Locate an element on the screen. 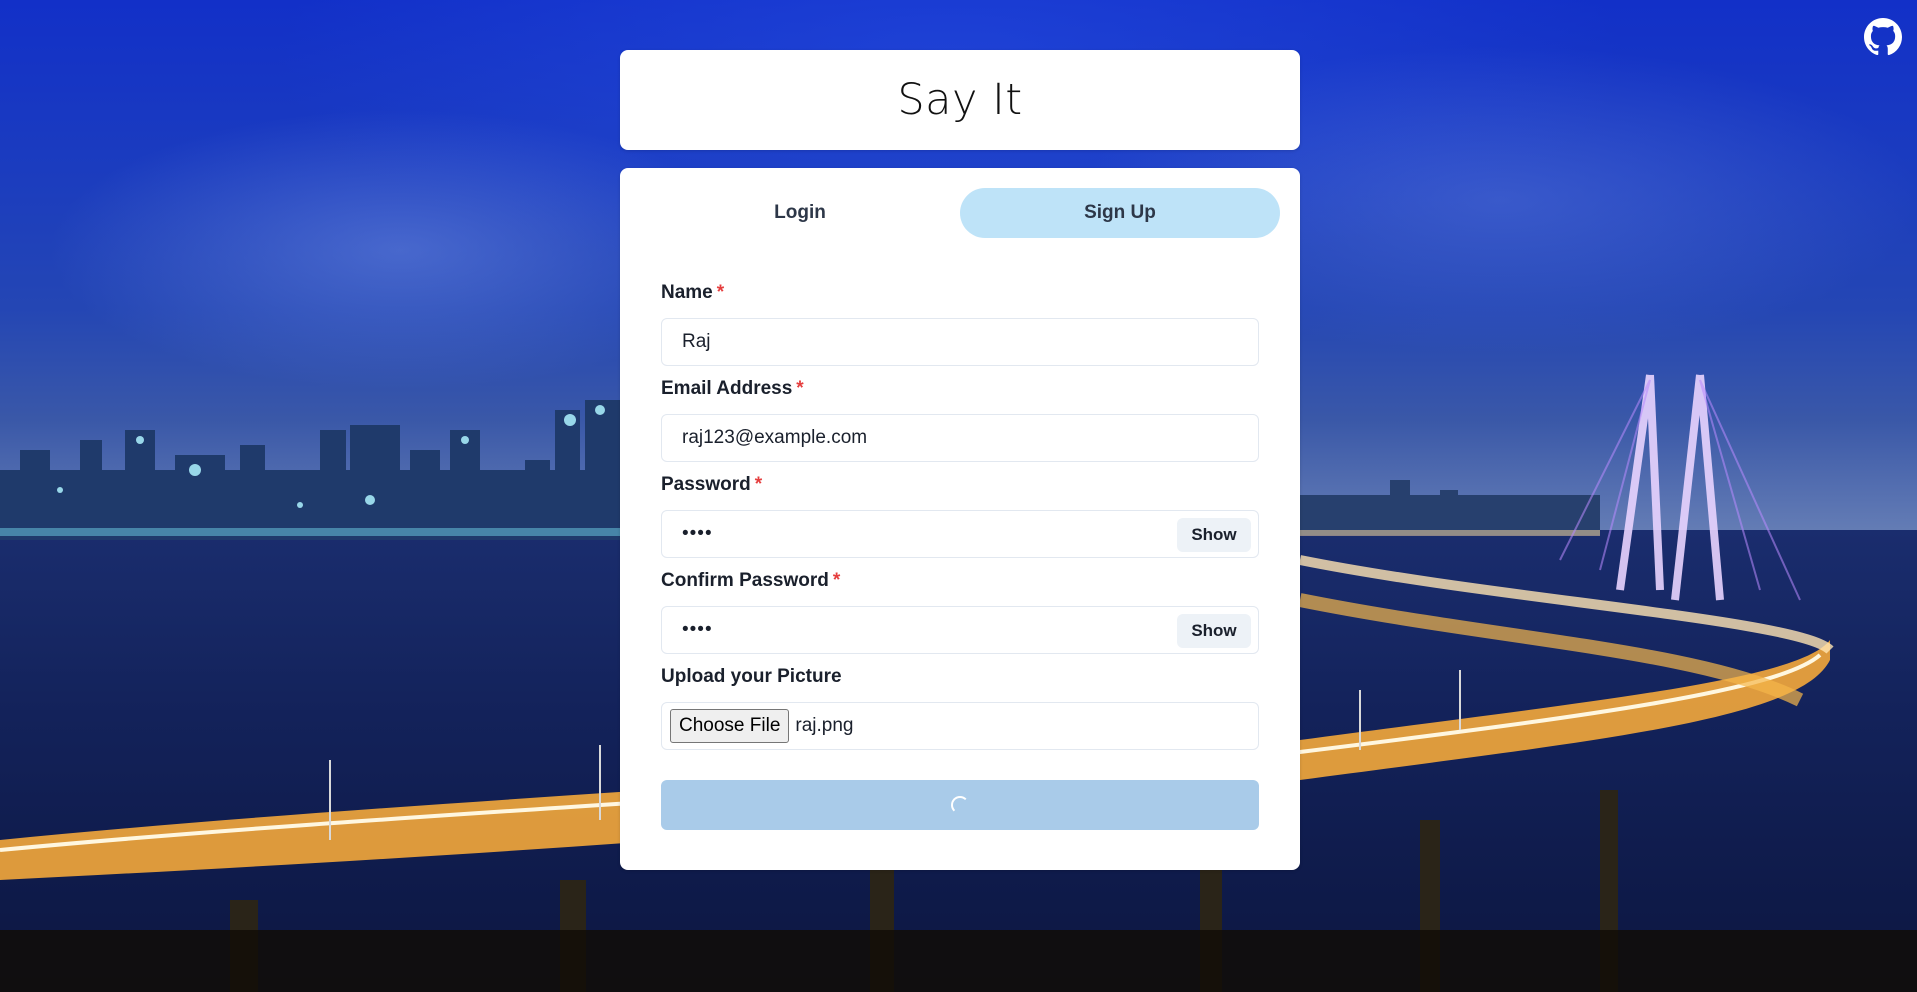 Image resolution: width=1917 pixels, height=992 pixels. sign-up-submit-button is located at coordinates (960, 805).